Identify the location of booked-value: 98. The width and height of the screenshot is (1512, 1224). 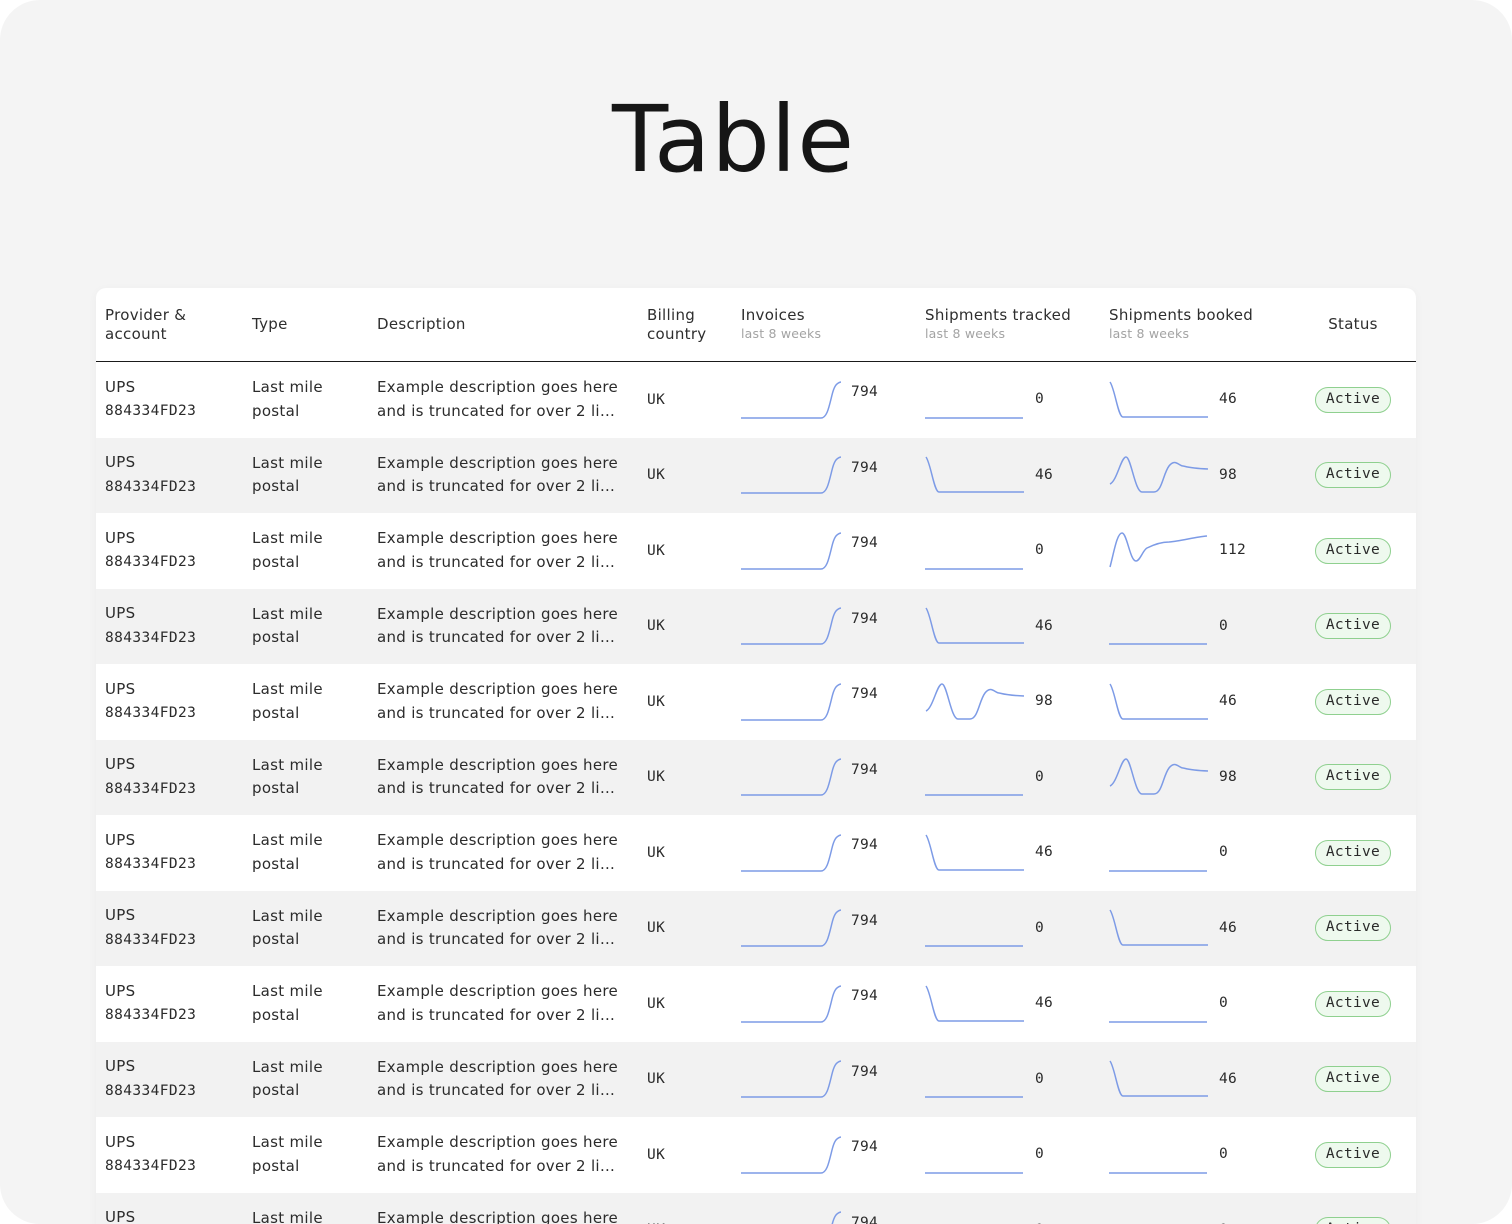
(1228, 776).